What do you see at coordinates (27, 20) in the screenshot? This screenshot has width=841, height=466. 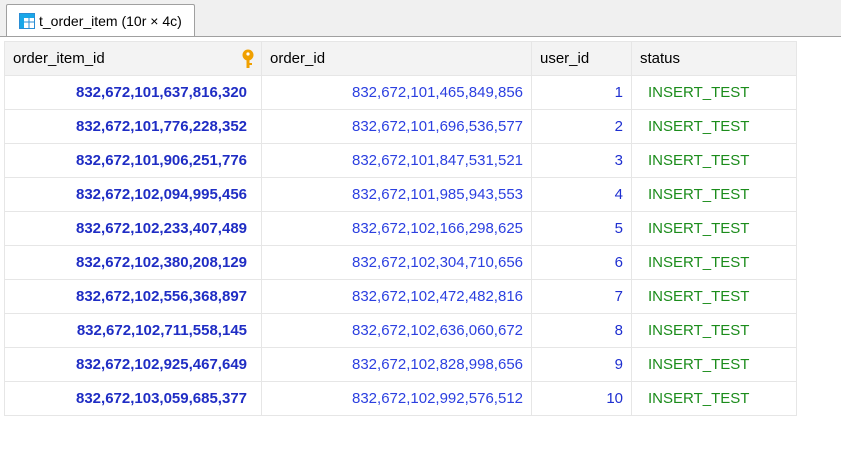 I see `table-grid-icon` at bounding box center [27, 20].